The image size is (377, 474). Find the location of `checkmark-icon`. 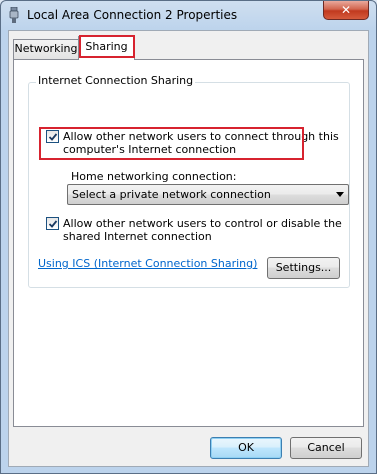

checkmark-icon is located at coordinates (53, 224).